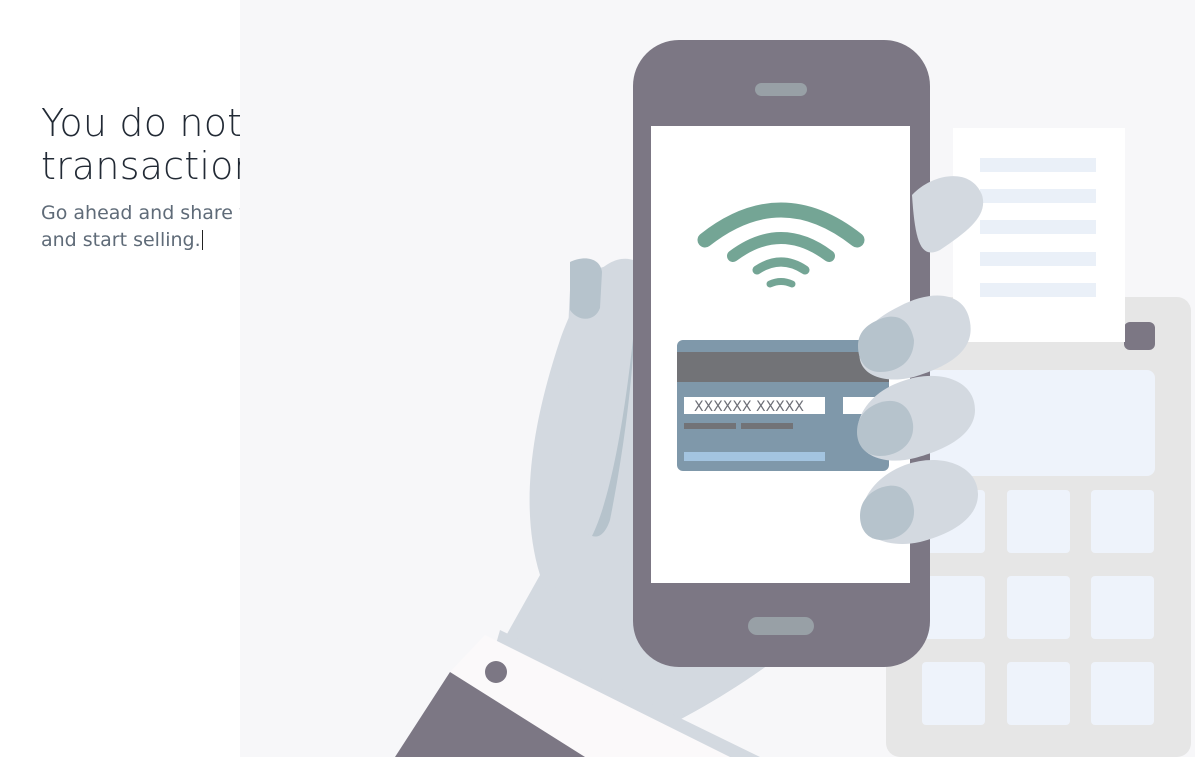  What do you see at coordinates (1039, 235) in the screenshot?
I see `receipt` at bounding box center [1039, 235].